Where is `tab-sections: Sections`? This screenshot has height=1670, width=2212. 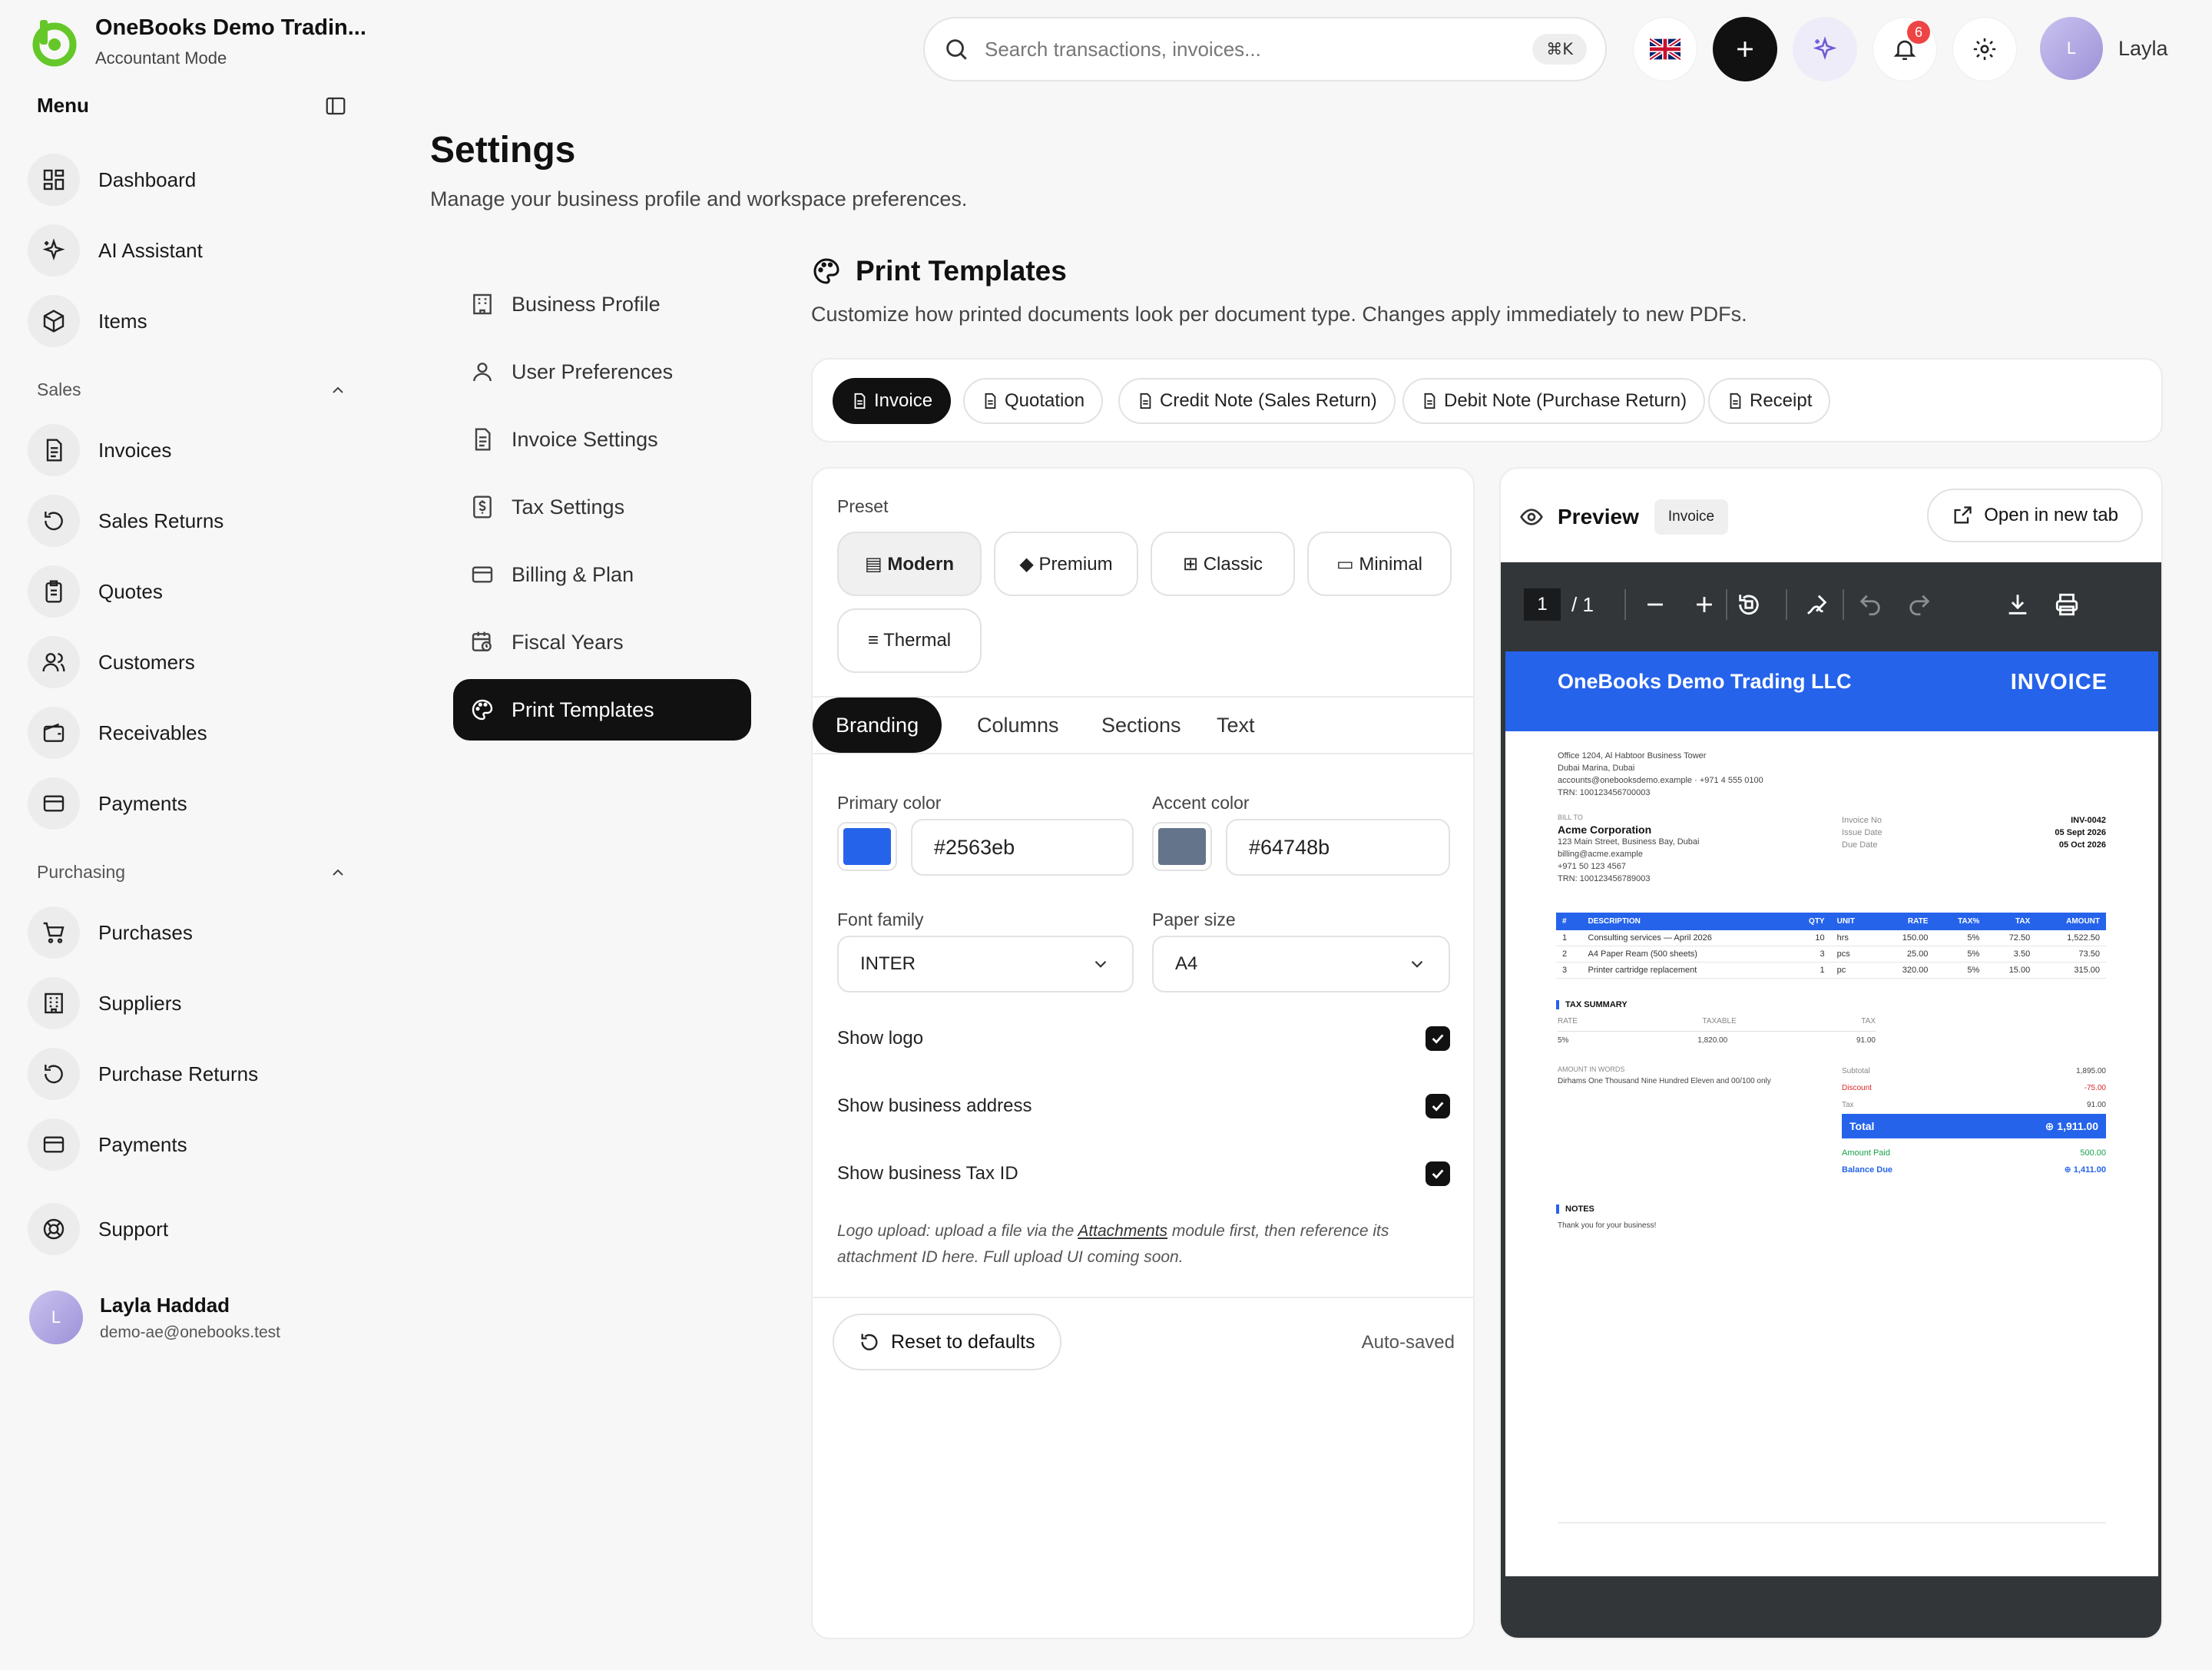
tab-sections: Sections is located at coordinates (1141, 725).